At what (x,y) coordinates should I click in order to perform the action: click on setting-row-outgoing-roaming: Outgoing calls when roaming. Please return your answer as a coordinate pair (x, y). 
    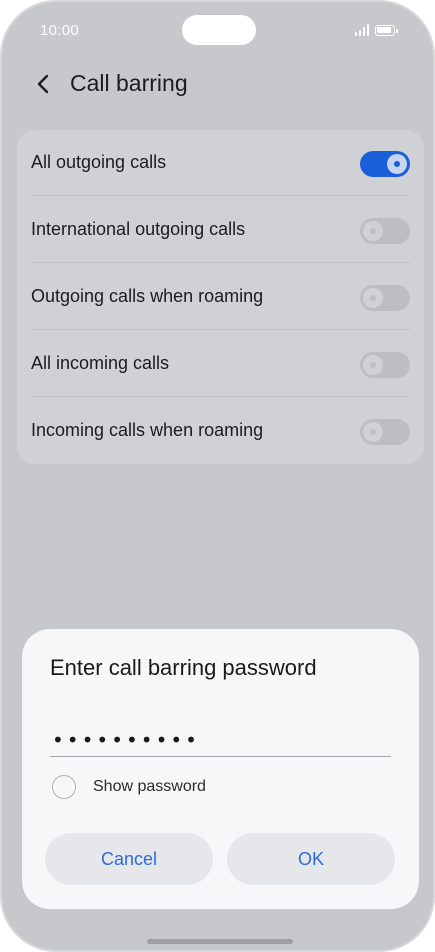
    Looking at the image, I should click on (220, 297).